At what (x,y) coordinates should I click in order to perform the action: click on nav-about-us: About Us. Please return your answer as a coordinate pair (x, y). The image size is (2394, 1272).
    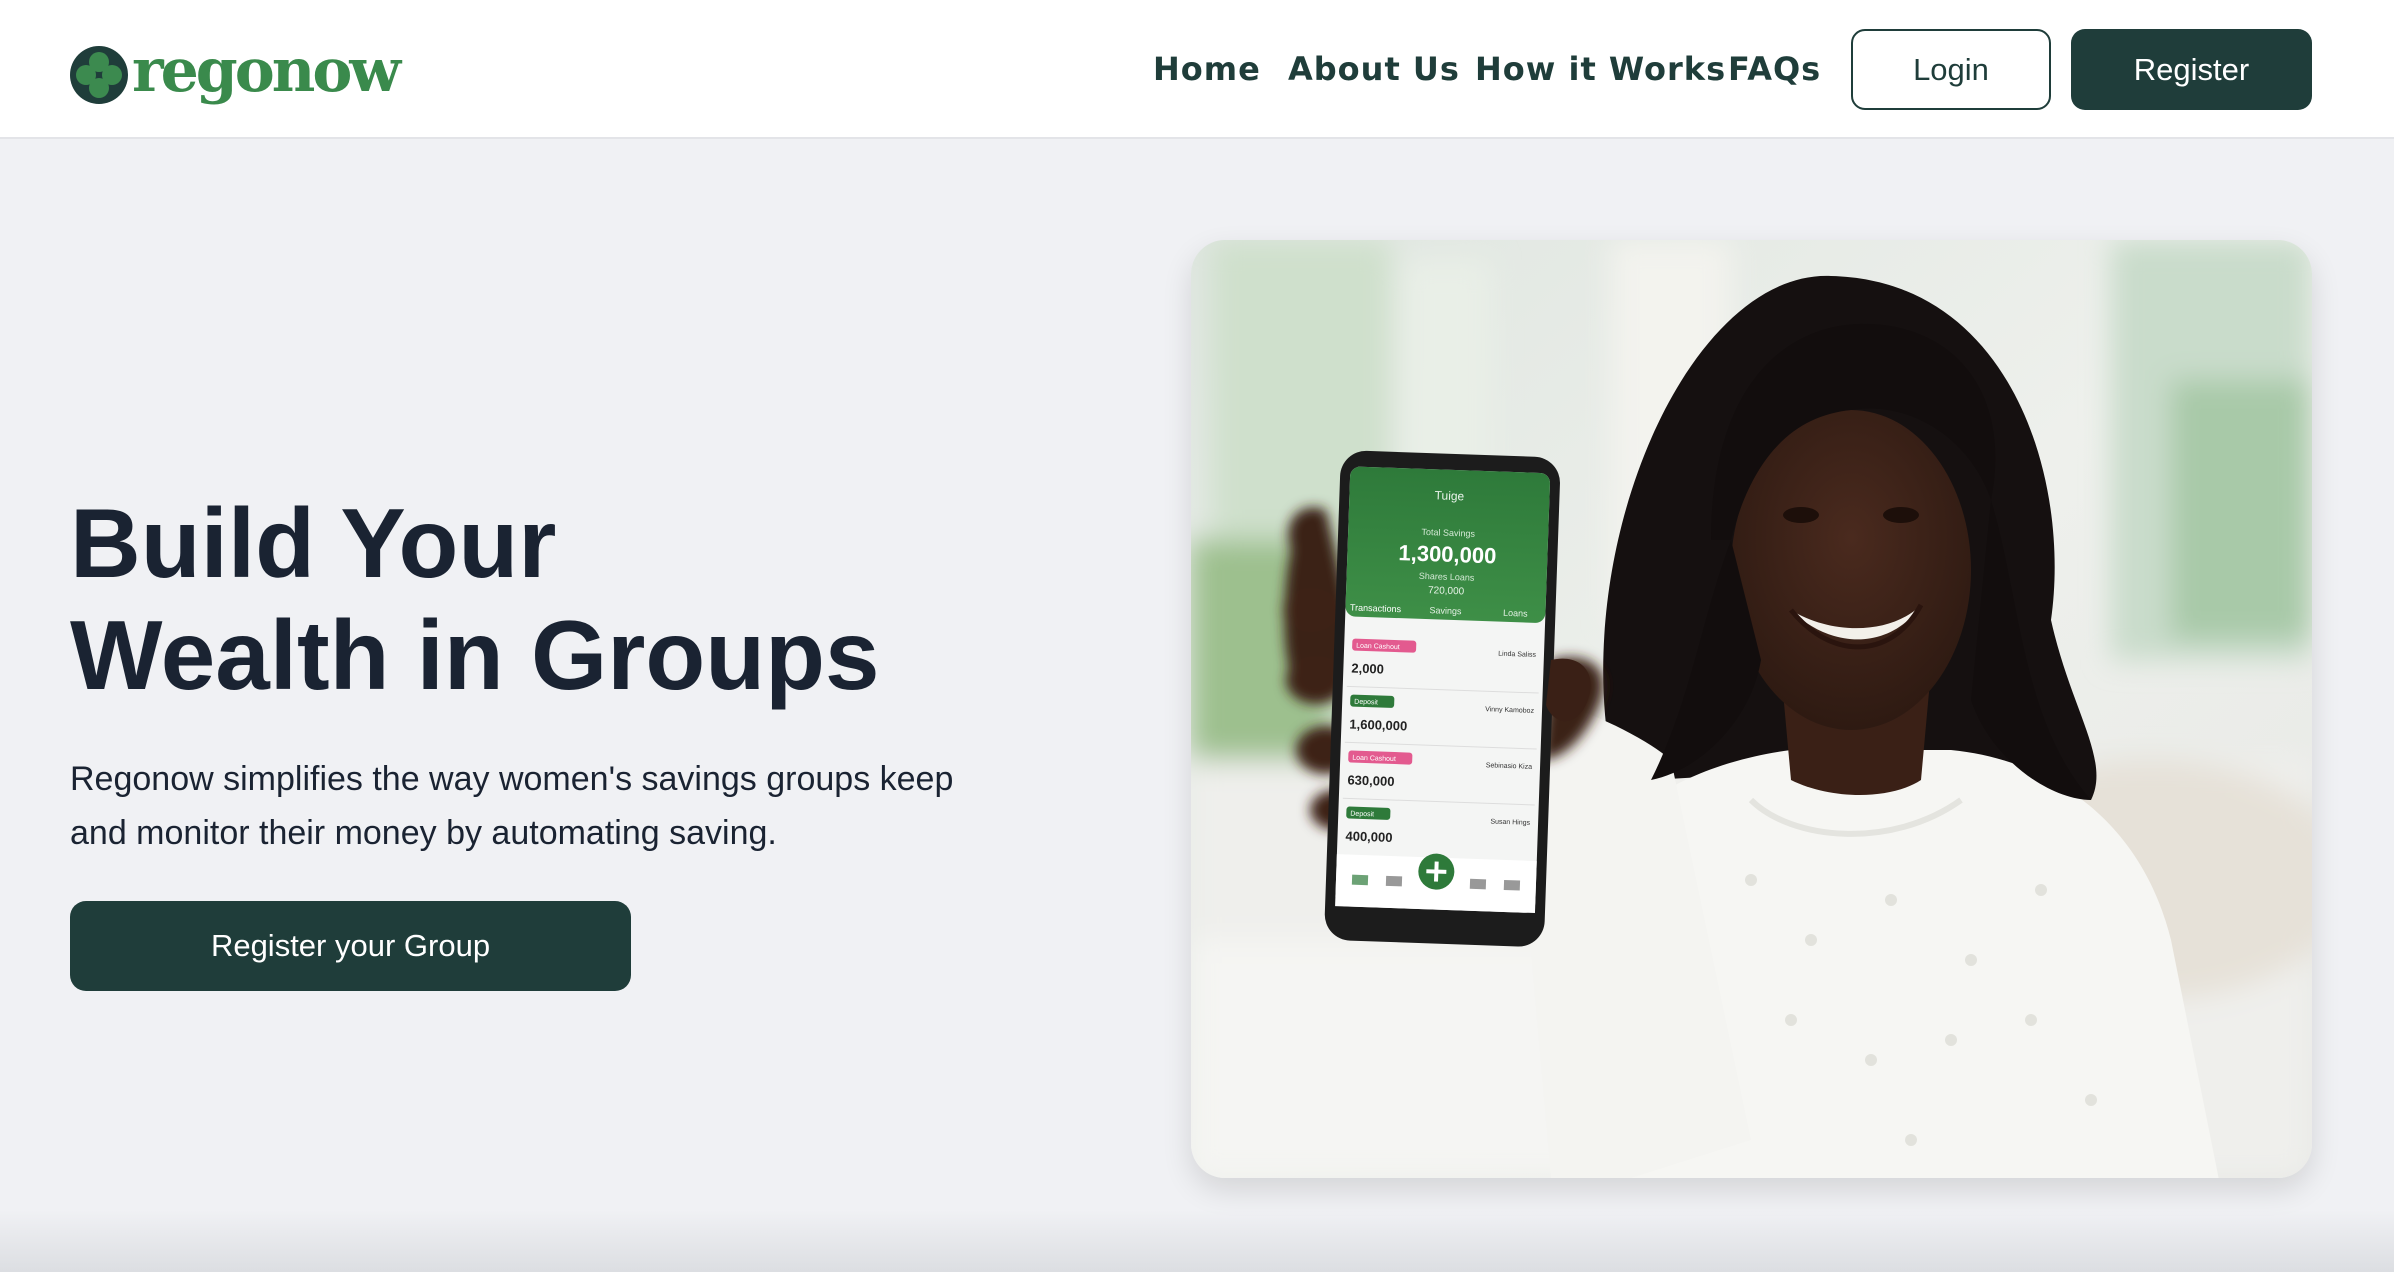
    Looking at the image, I should click on (1374, 69).